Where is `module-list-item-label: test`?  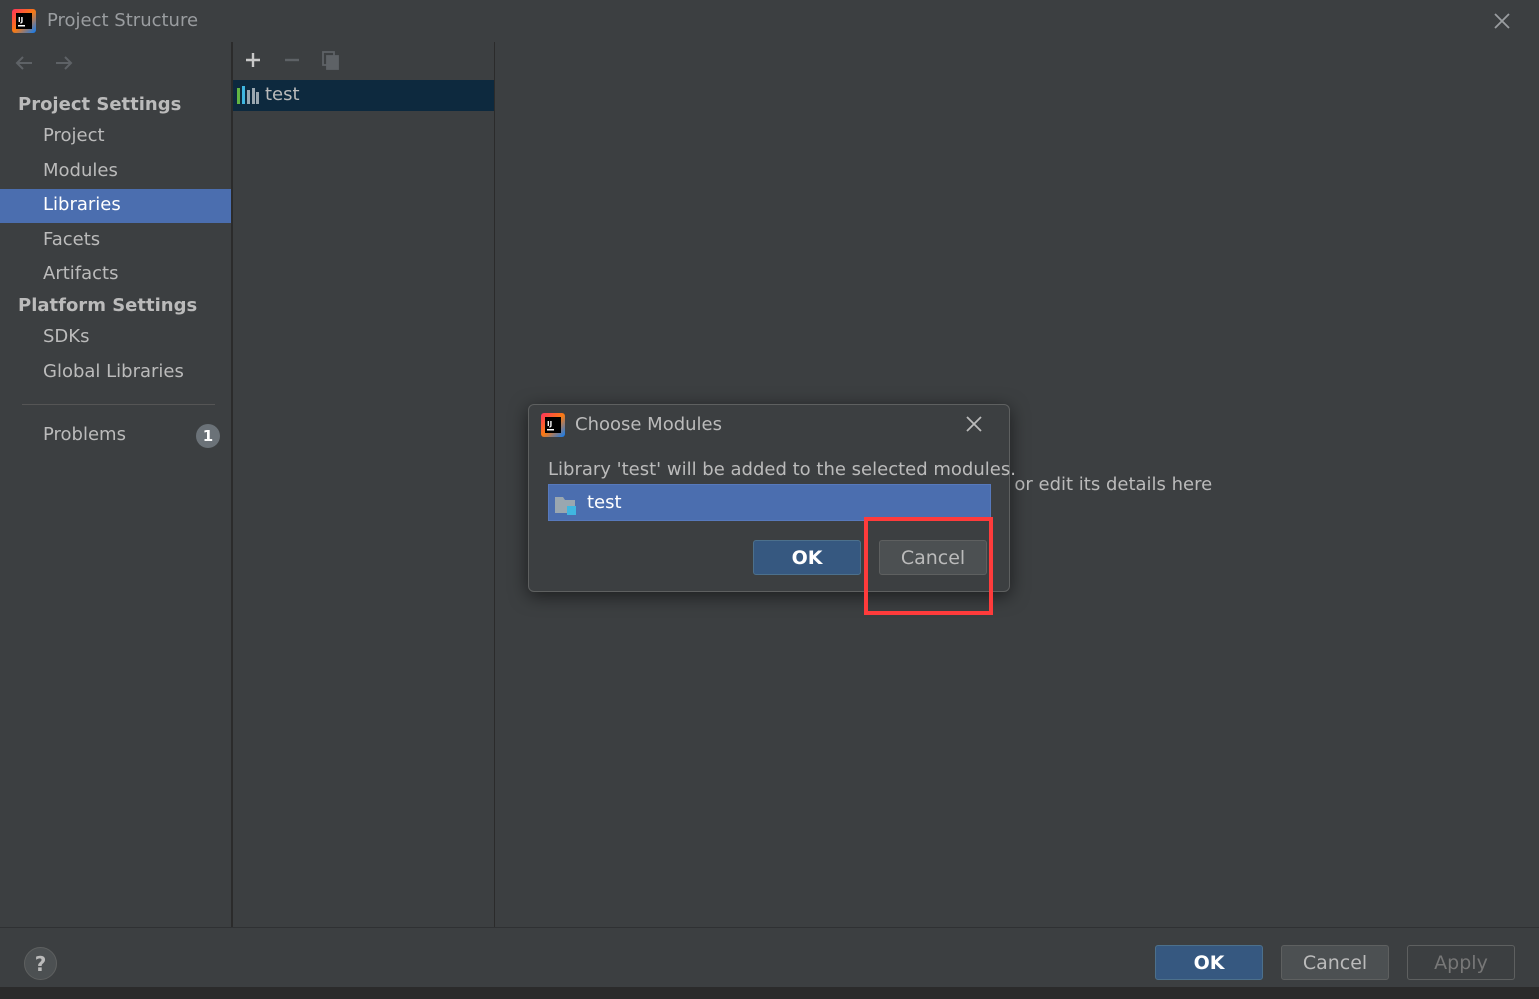 module-list-item-label: test is located at coordinates (604, 502).